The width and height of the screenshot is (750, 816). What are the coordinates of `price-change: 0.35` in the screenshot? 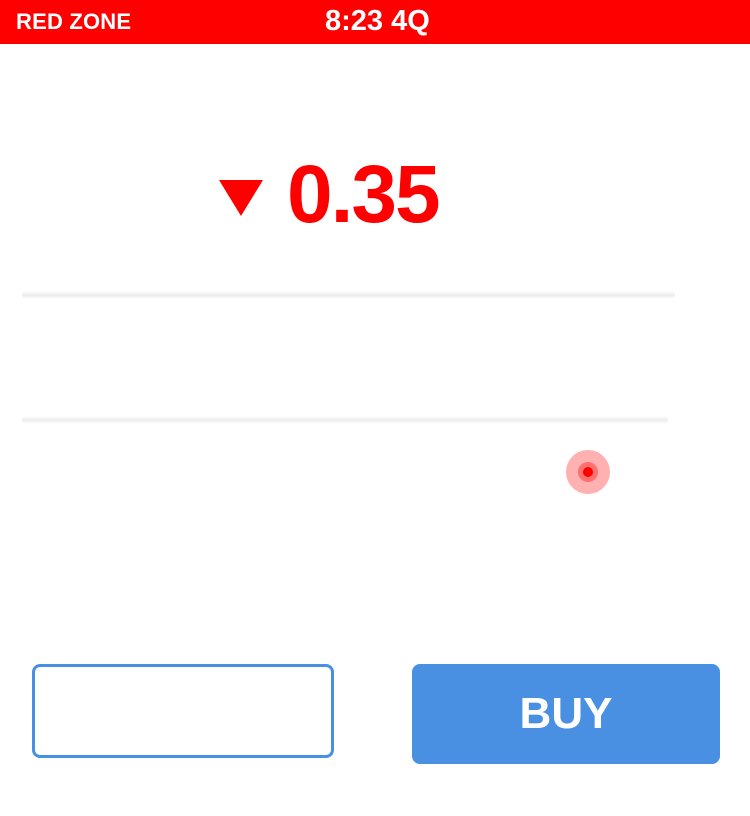 It's located at (330, 194).